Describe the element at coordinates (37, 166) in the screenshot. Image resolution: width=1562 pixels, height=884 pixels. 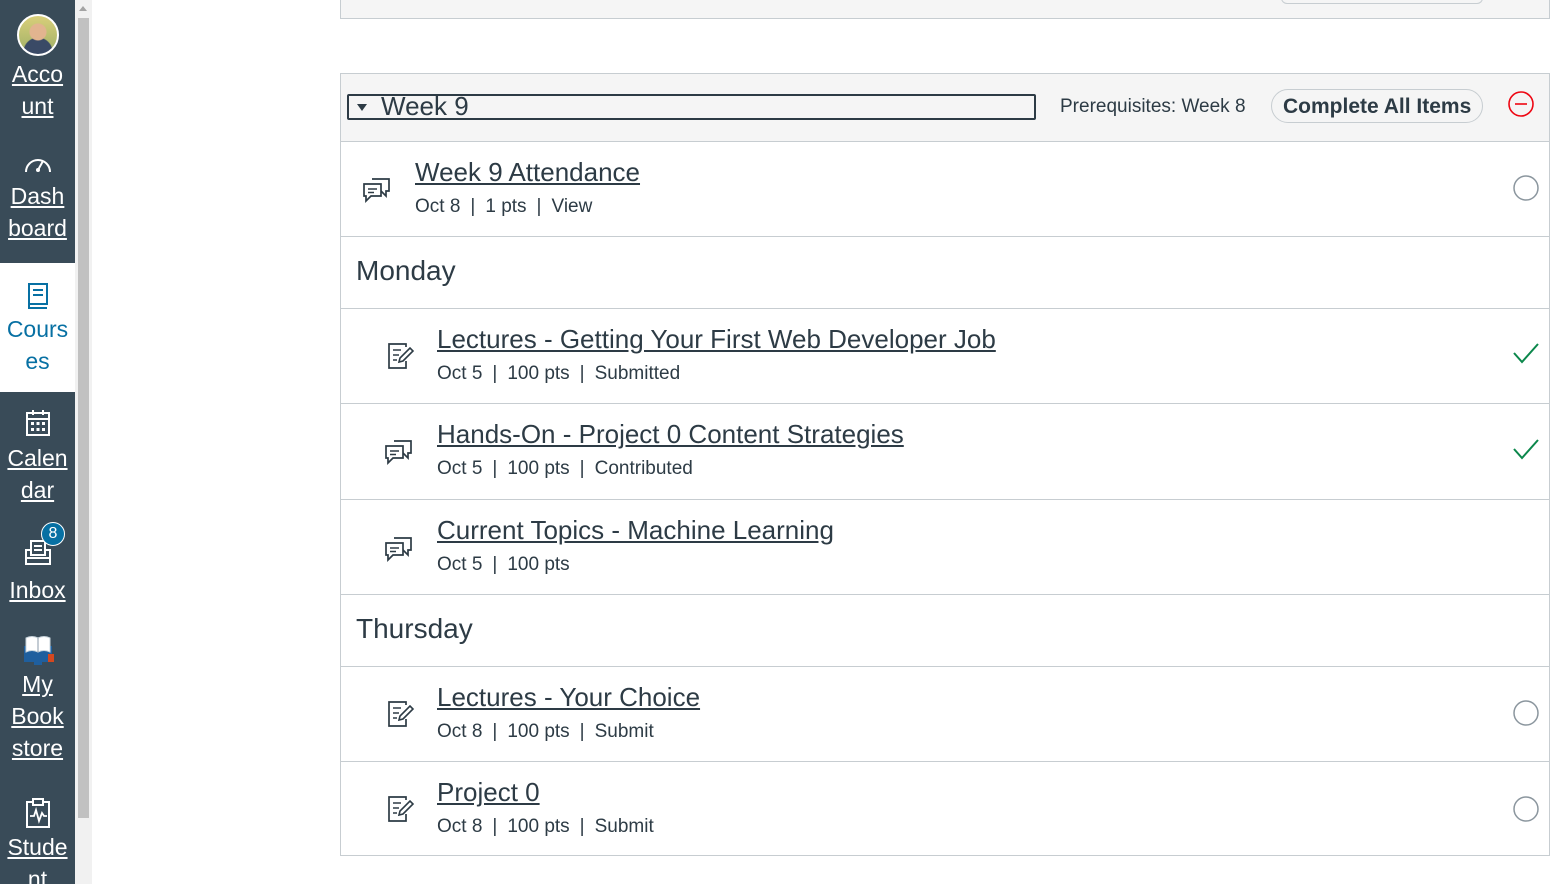
I see `dashboard-icon` at that location.